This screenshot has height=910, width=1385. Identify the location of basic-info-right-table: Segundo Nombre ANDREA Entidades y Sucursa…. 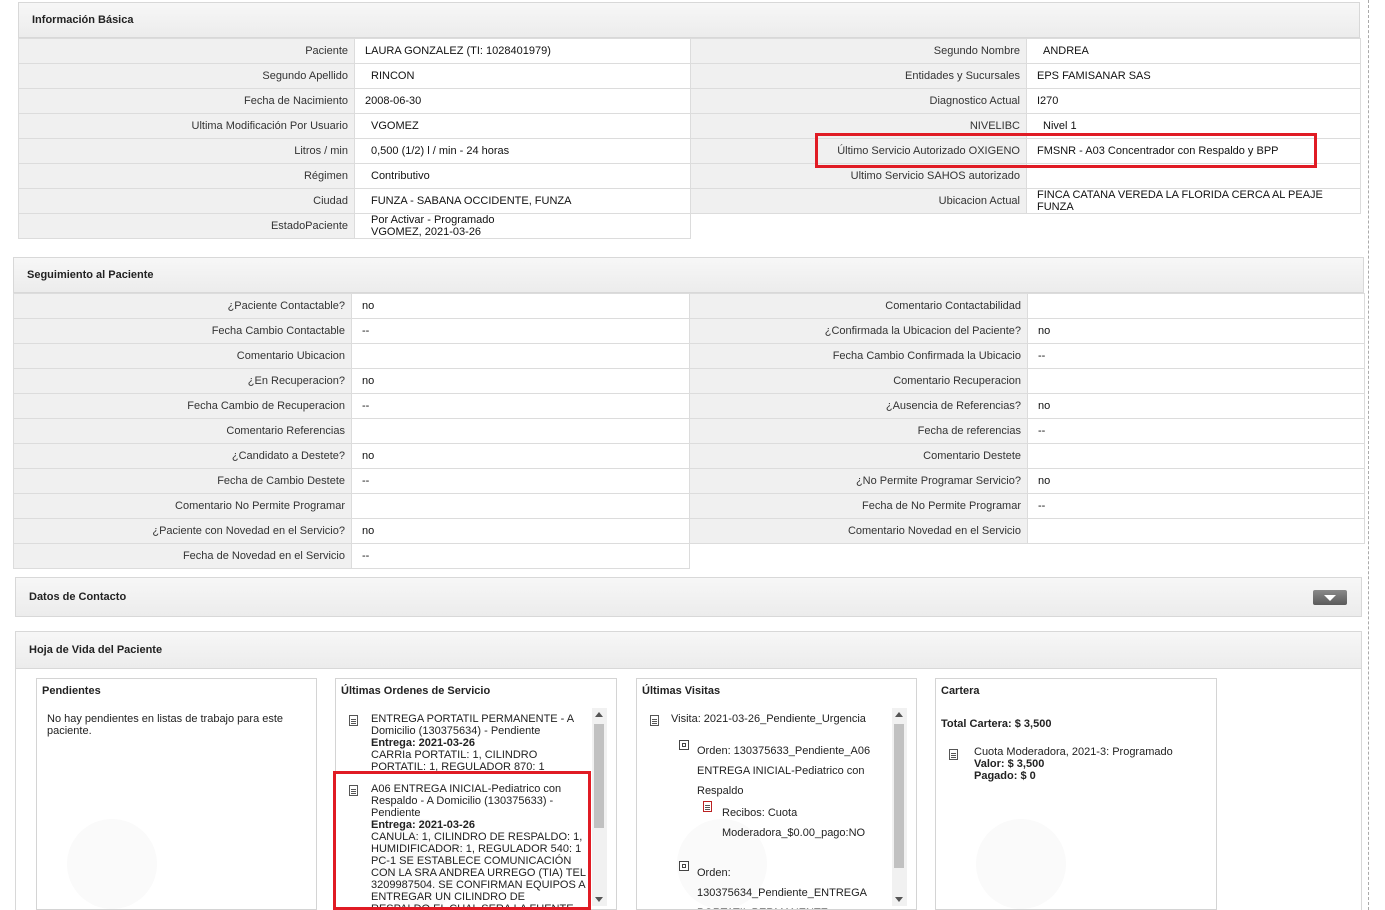
(1025, 126).